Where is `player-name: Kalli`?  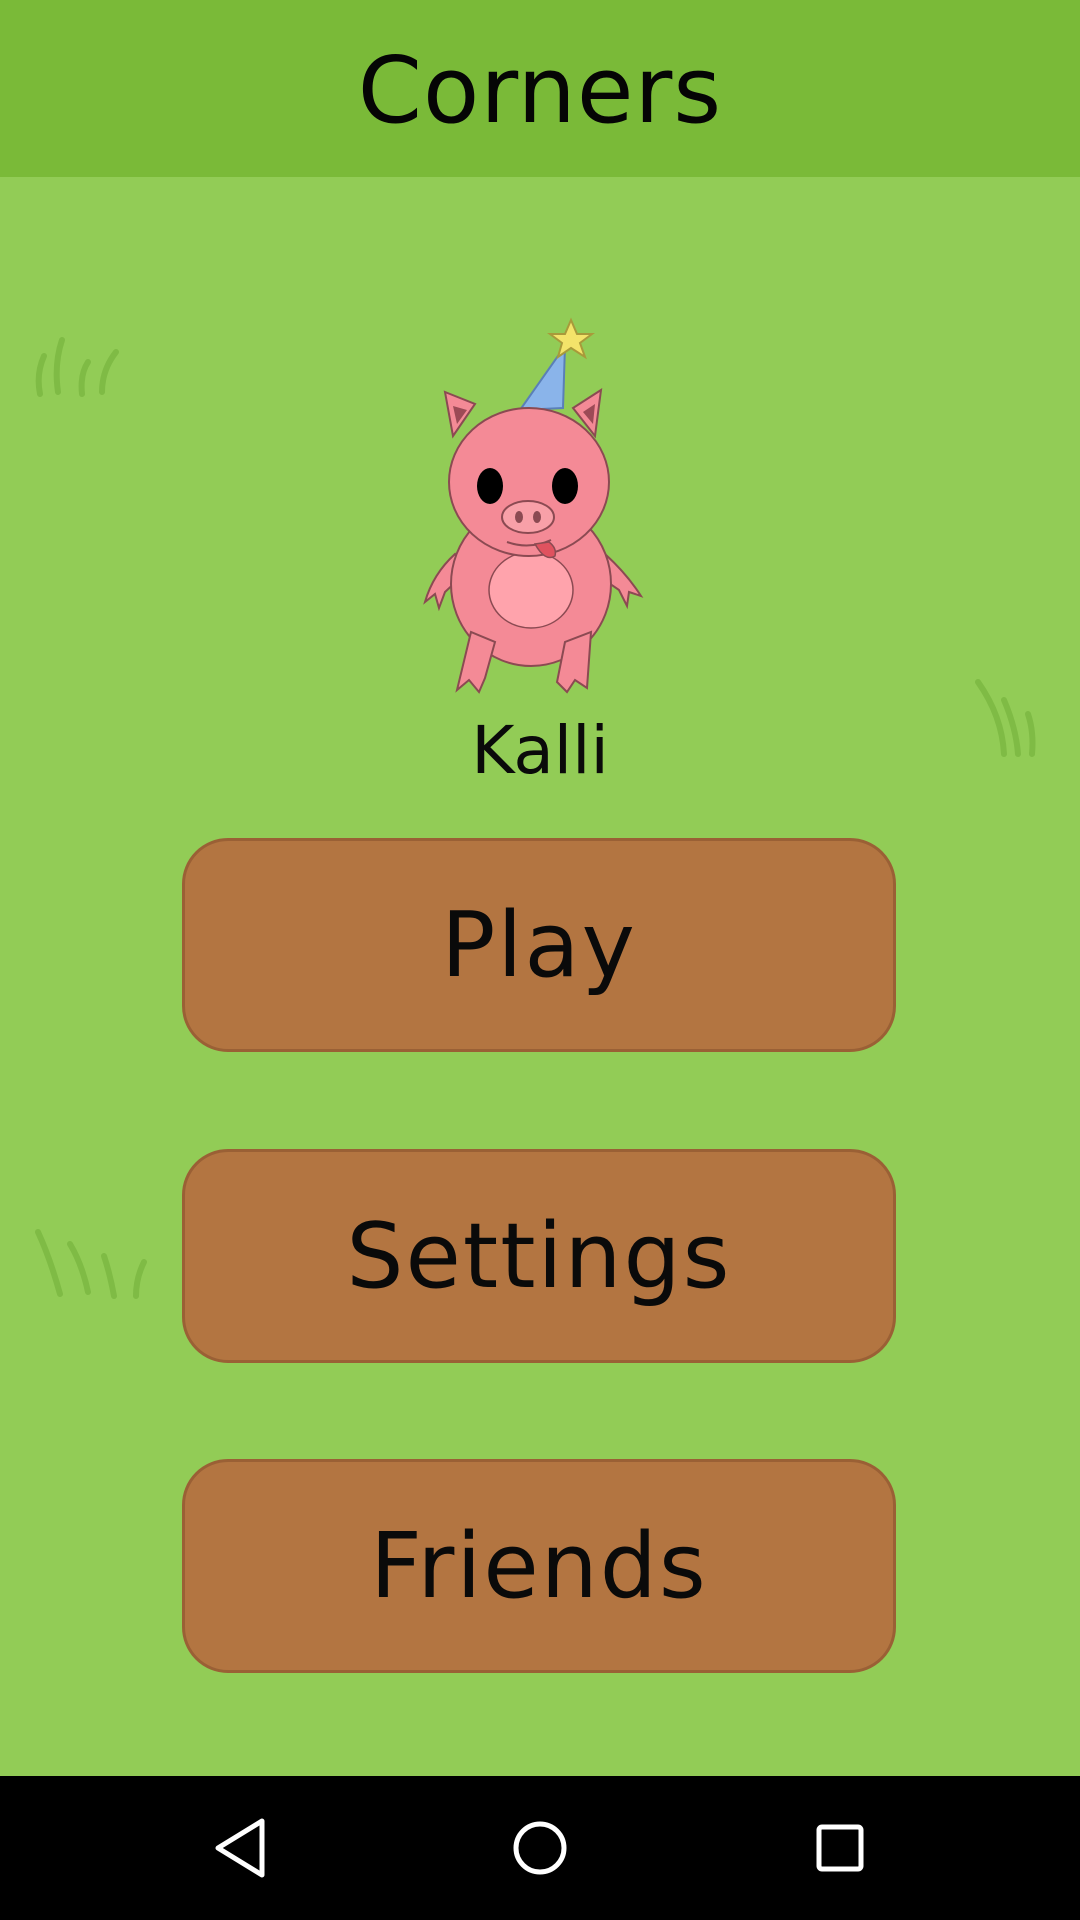 player-name: Kalli is located at coordinates (540, 750).